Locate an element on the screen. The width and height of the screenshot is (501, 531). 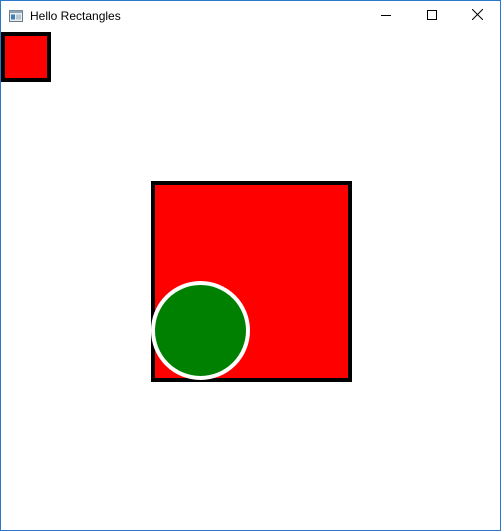
maximize-icon is located at coordinates (432, 16).